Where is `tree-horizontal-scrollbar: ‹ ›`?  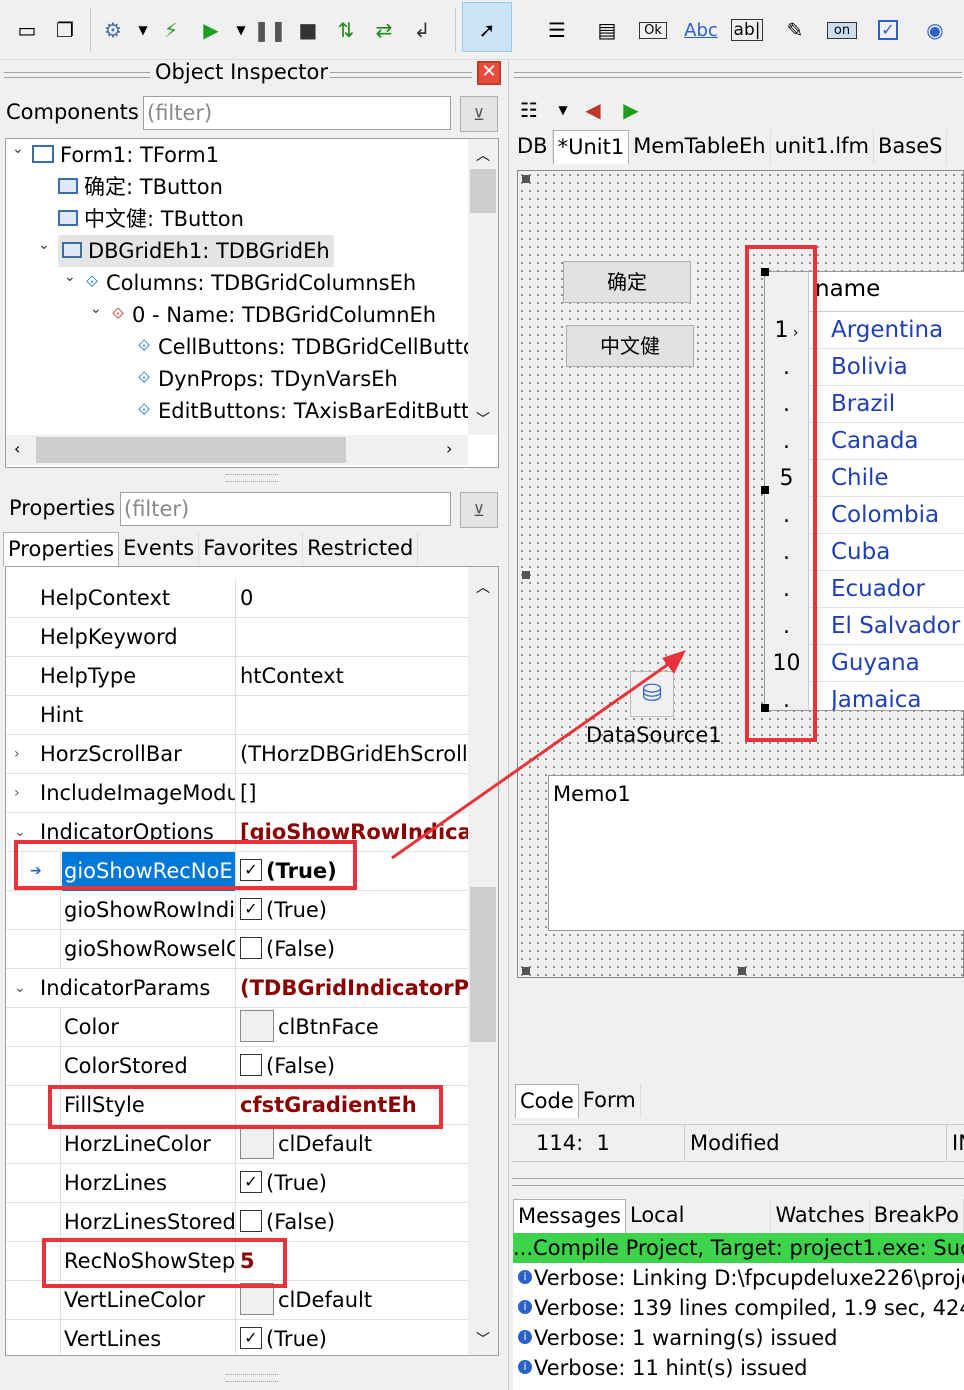
tree-horizontal-scrollbar: ‹ › is located at coordinates (237, 450).